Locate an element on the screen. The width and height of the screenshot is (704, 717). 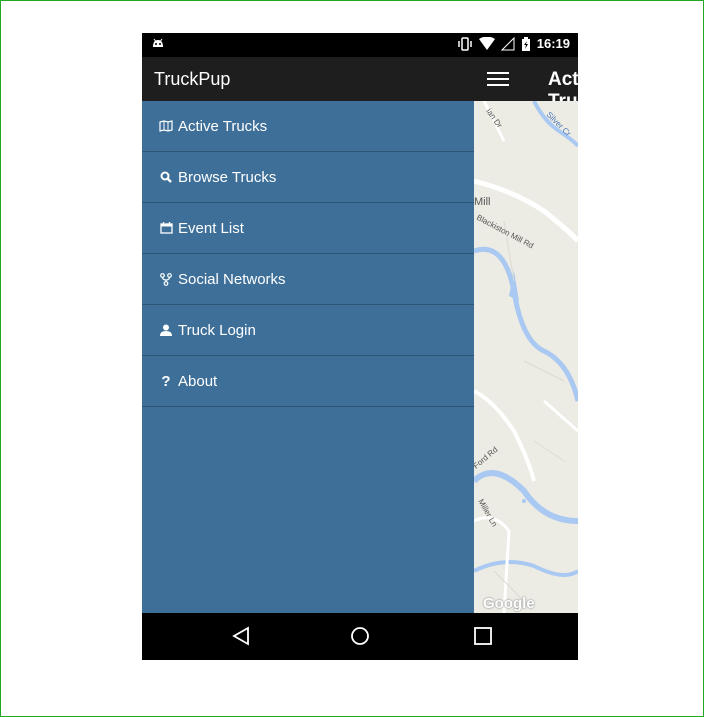
menu-item-browse-trucks: Browse Trucks is located at coordinates (308, 177).